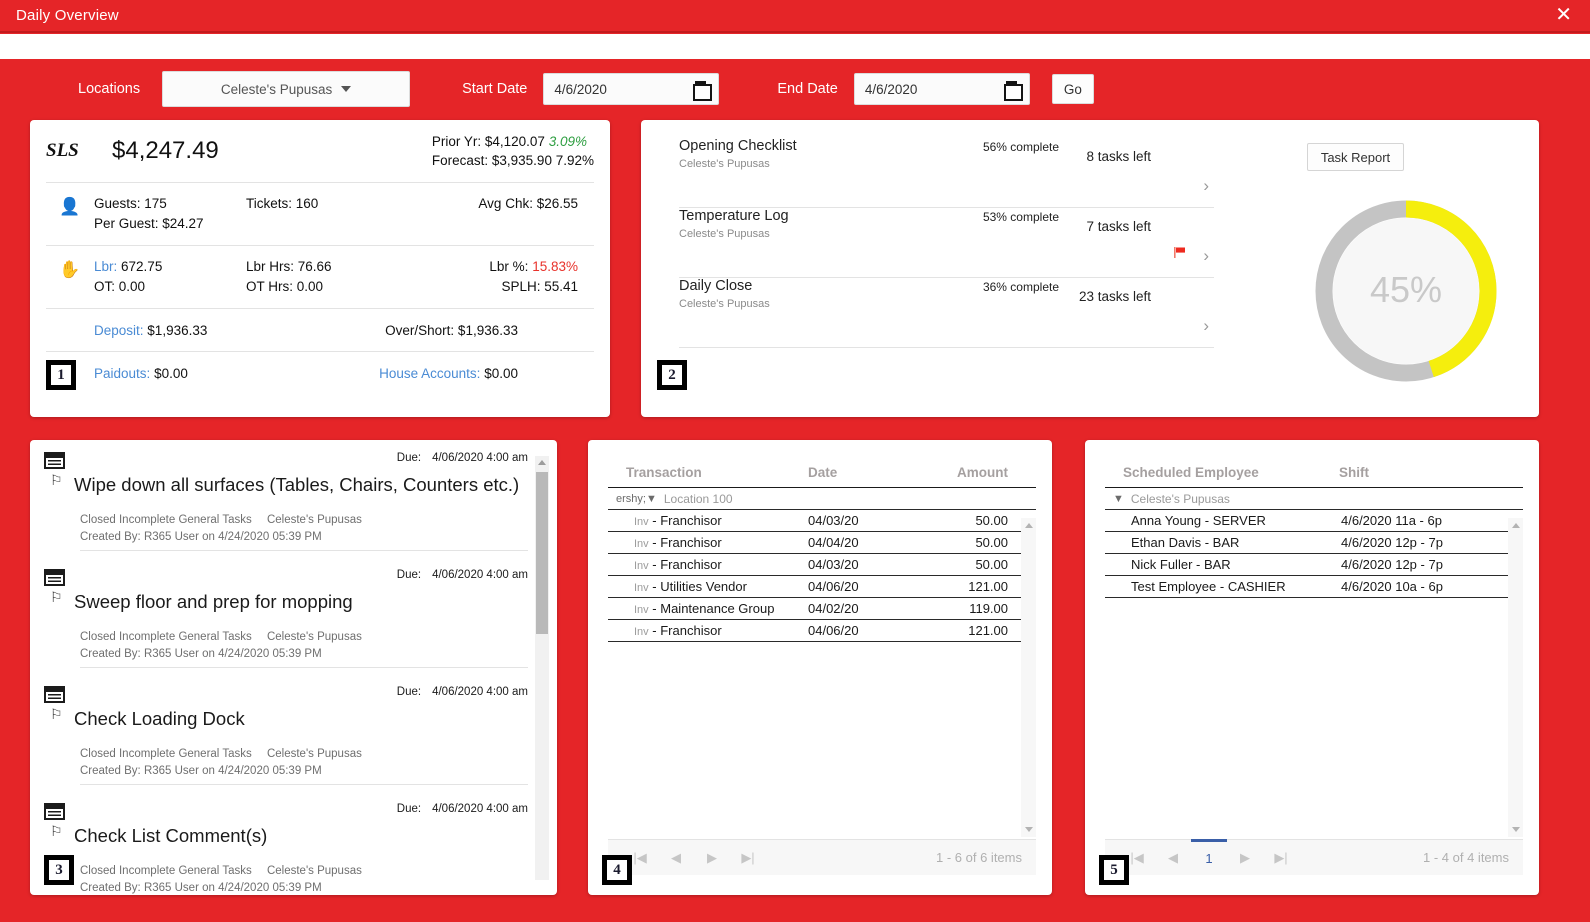 The image size is (1590, 922). I want to click on table-row: Anna Young - SERVER 4/6/2020 11a - 6p, so click(1314, 521).